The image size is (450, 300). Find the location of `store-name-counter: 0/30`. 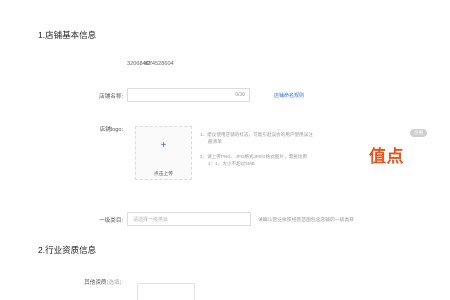

store-name-counter: 0/30 is located at coordinates (240, 95).